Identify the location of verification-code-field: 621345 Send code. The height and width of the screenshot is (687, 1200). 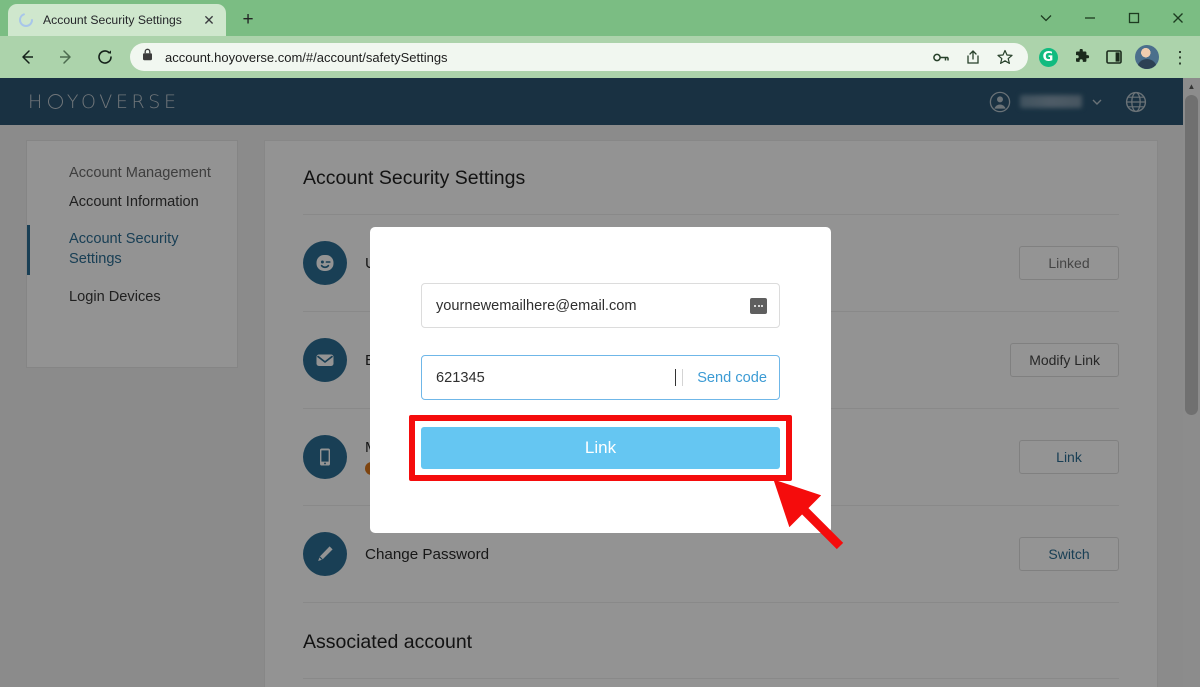
(600, 377).